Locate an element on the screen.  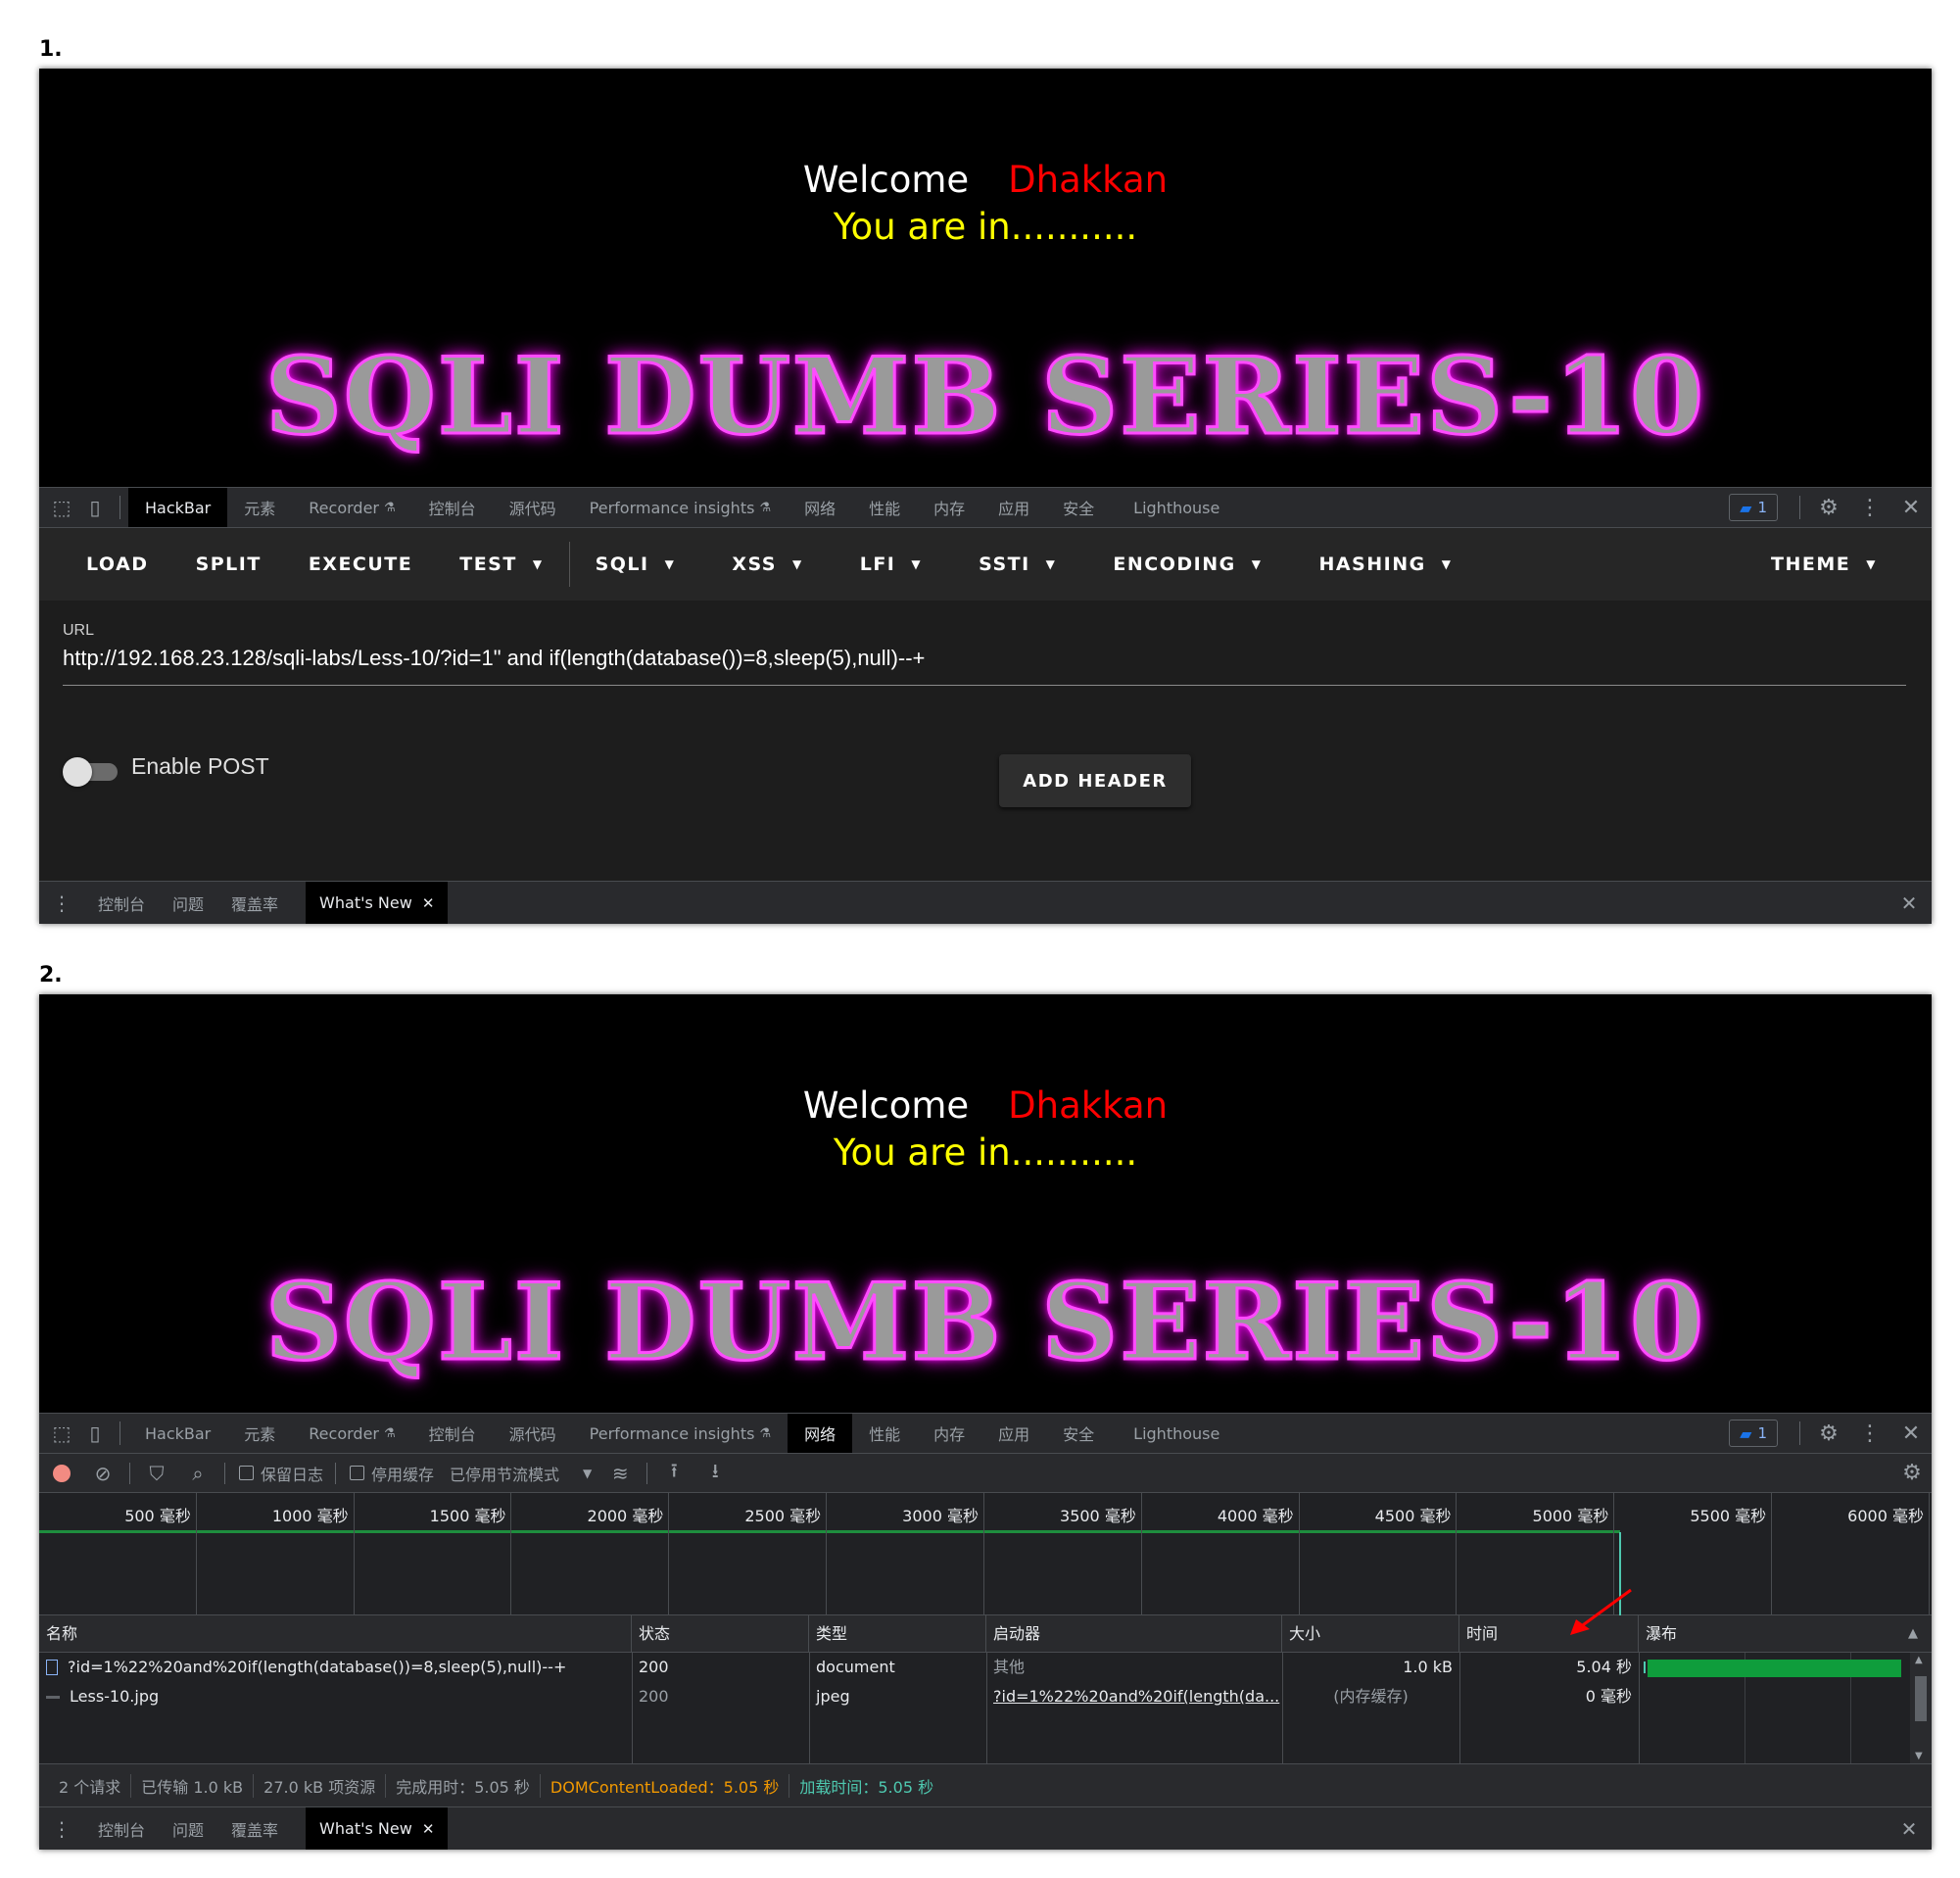
hackbar-lfi-dropdown: LFI ▼ is located at coordinates (886, 564).